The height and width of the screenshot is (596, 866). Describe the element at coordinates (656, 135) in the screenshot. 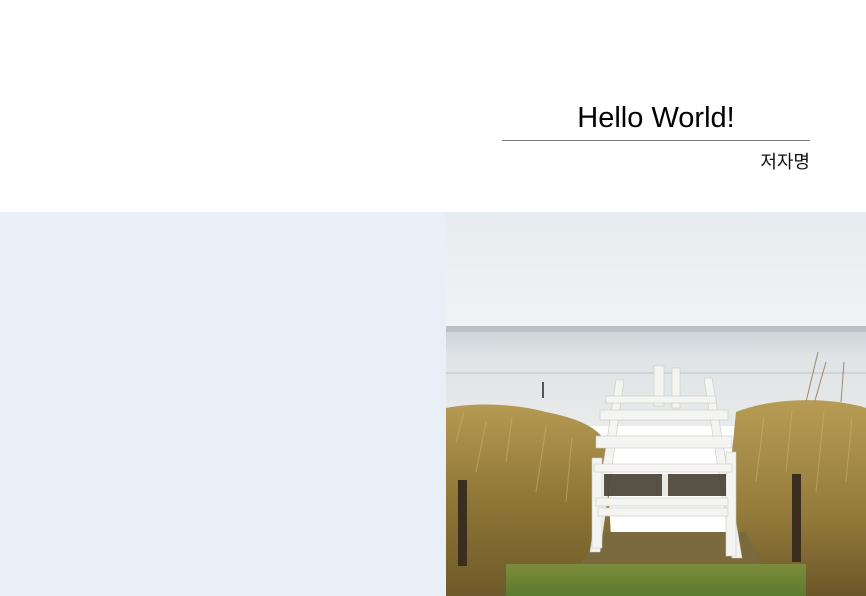

I see `title-block: Hello World! 저자명` at that location.